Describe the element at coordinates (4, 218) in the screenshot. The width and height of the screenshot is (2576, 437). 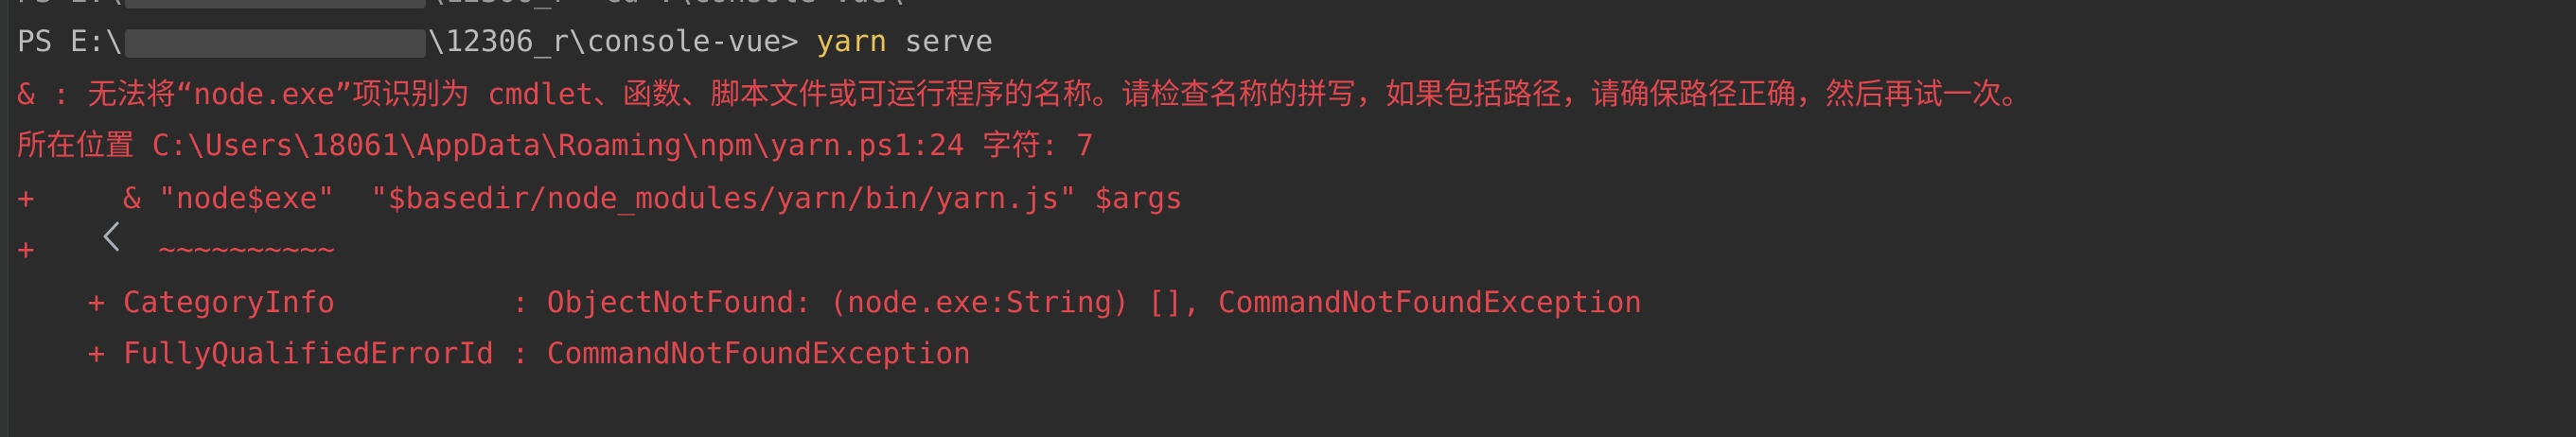
I see `terminal-gutter` at that location.